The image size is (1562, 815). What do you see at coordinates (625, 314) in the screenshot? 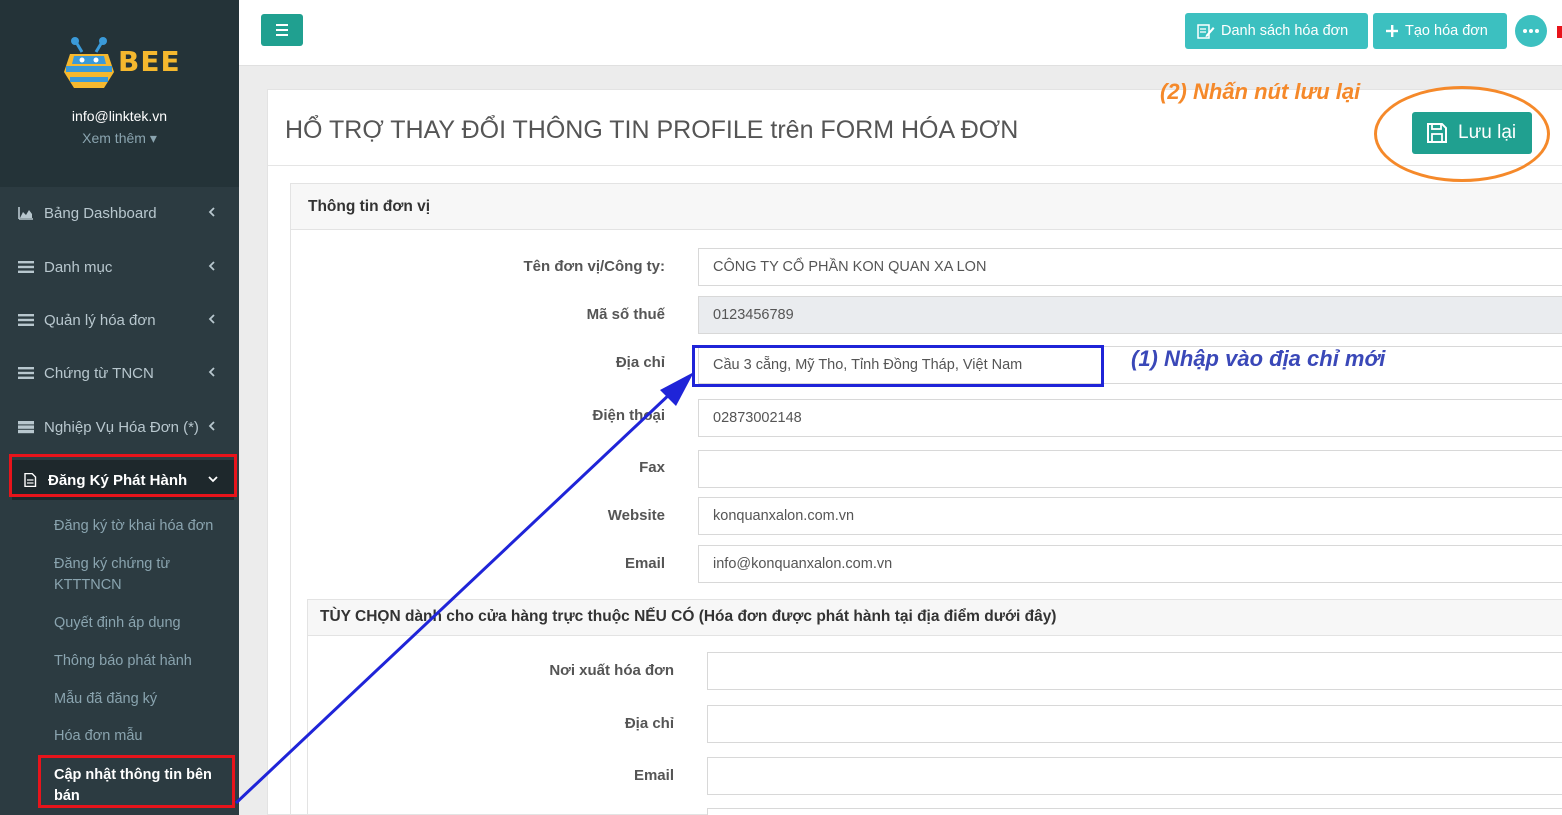
I see `field-label-tax: Mã số thuế` at bounding box center [625, 314].